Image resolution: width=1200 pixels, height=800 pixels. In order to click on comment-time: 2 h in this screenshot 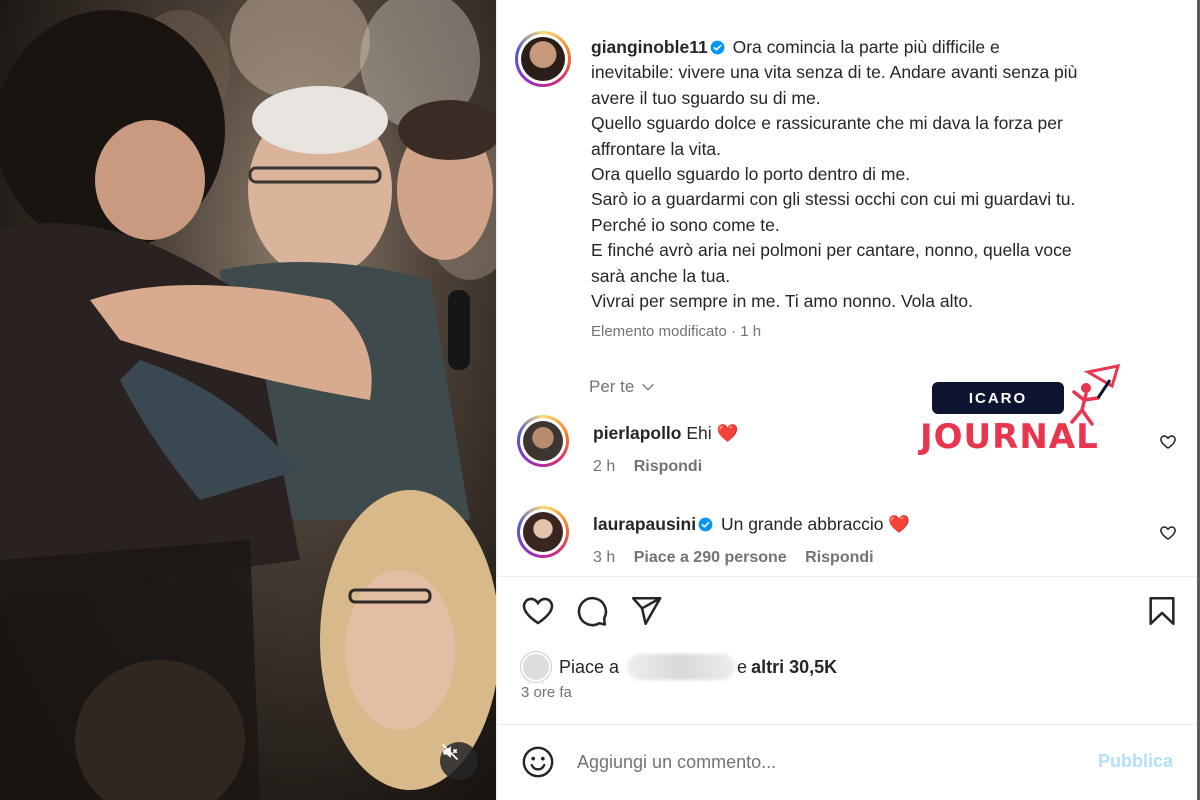, I will do `click(604, 466)`.